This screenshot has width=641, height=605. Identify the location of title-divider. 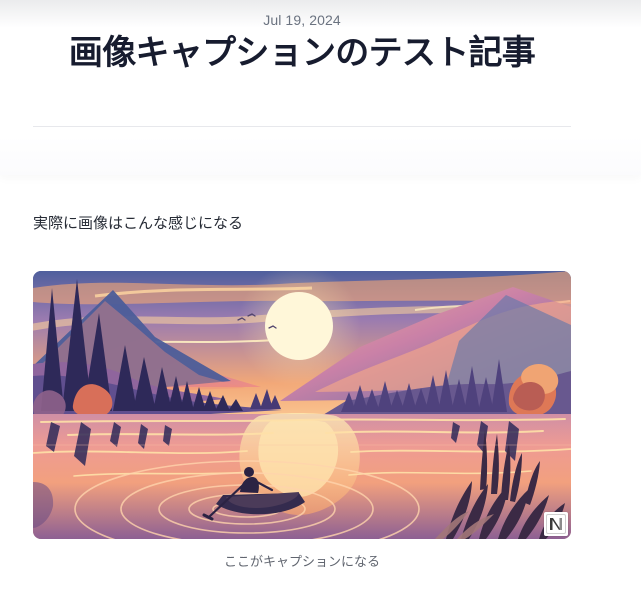
(302, 126).